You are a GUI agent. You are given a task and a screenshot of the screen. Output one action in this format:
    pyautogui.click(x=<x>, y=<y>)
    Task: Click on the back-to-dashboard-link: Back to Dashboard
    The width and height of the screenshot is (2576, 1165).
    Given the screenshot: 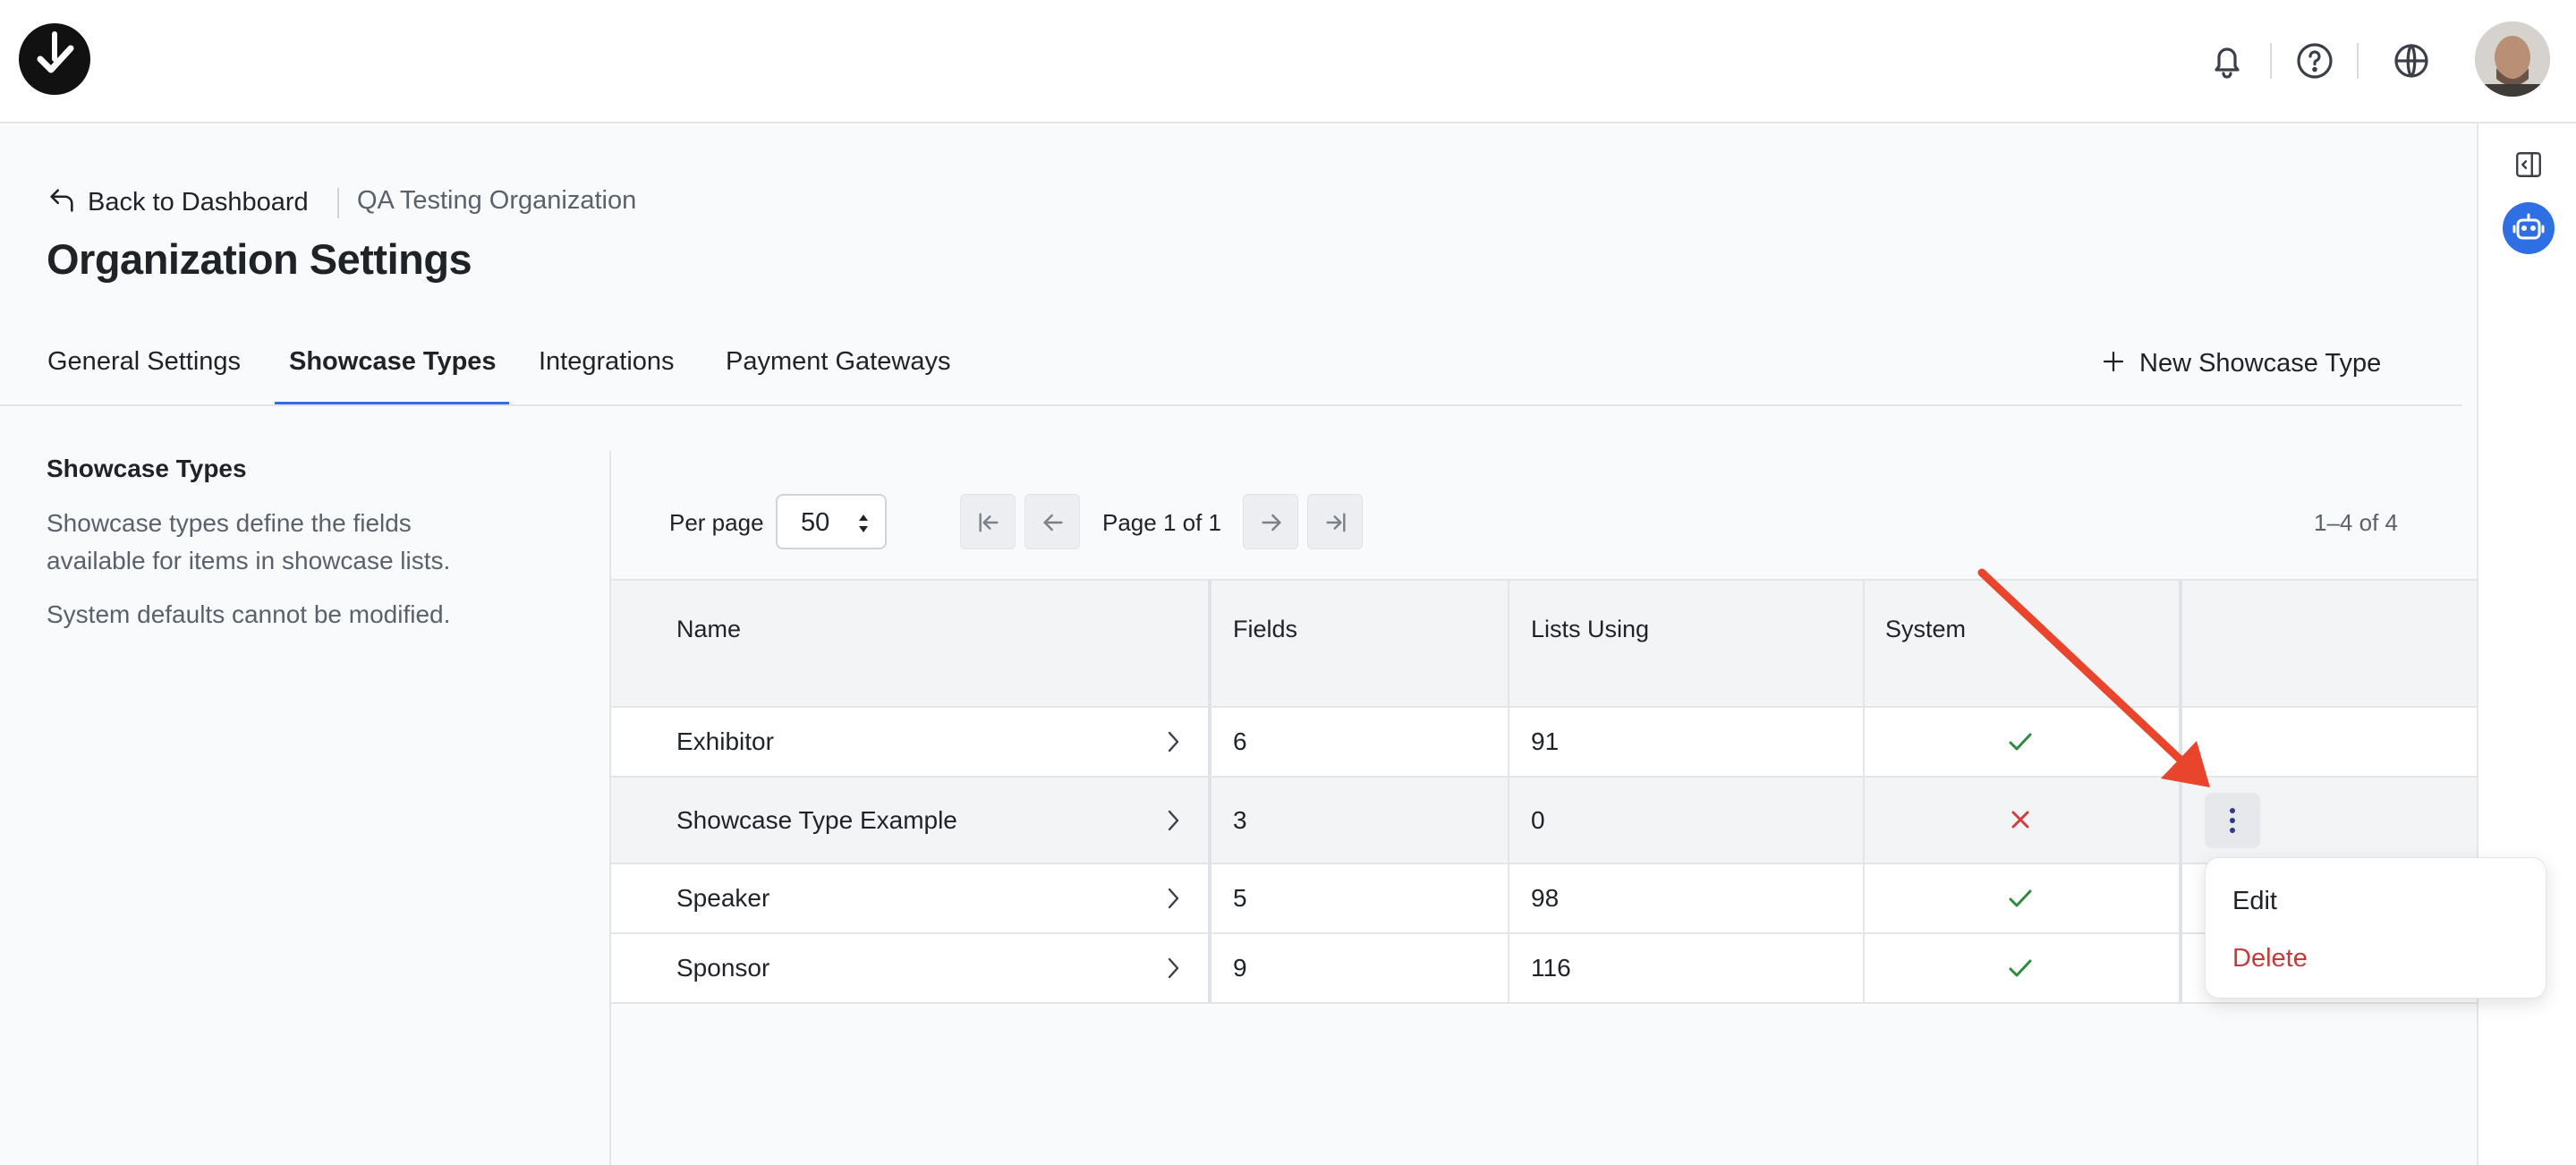 What is the action you would take?
    pyautogui.click(x=178, y=202)
    